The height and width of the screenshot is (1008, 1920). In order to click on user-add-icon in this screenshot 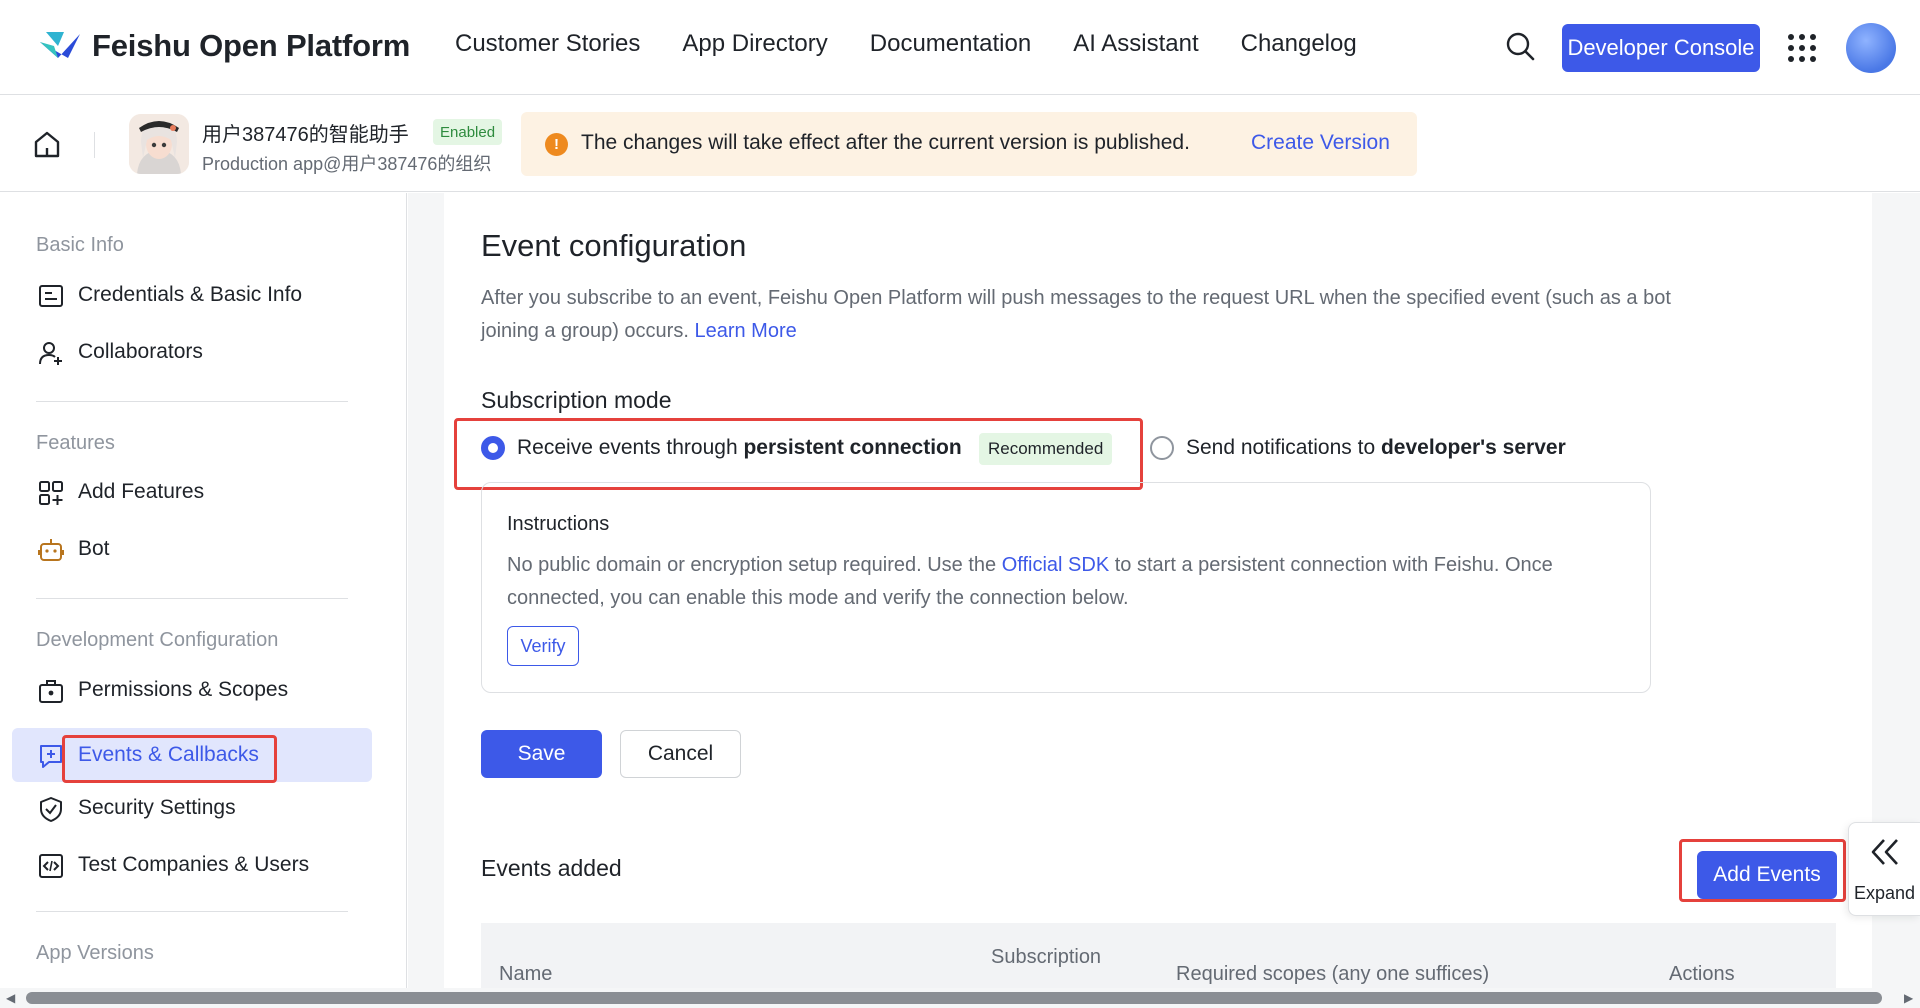, I will do `click(50, 353)`.